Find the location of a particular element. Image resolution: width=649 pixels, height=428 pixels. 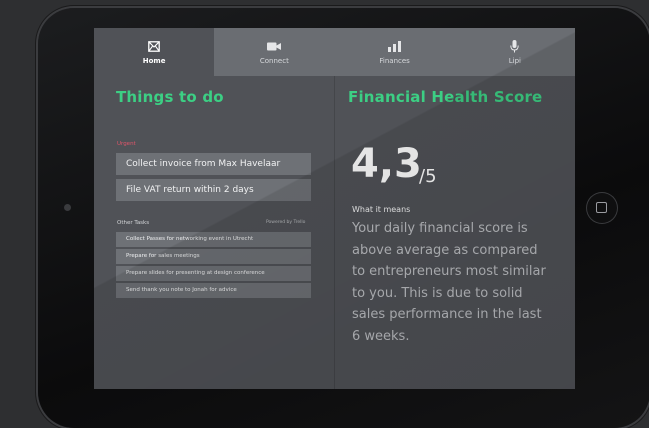

todo-title: Things to do is located at coordinates (170, 97).